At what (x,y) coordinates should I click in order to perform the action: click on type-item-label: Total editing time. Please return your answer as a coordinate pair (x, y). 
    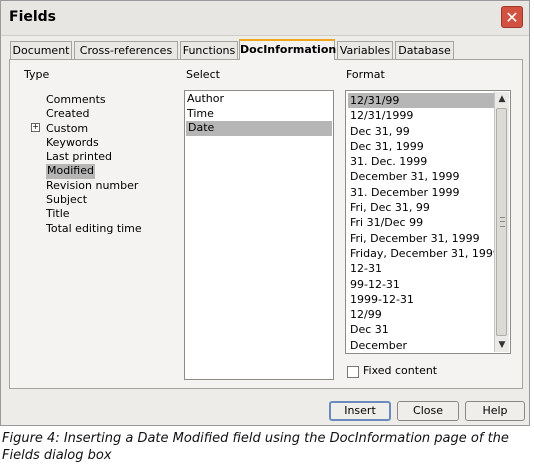
    Looking at the image, I should click on (94, 228).